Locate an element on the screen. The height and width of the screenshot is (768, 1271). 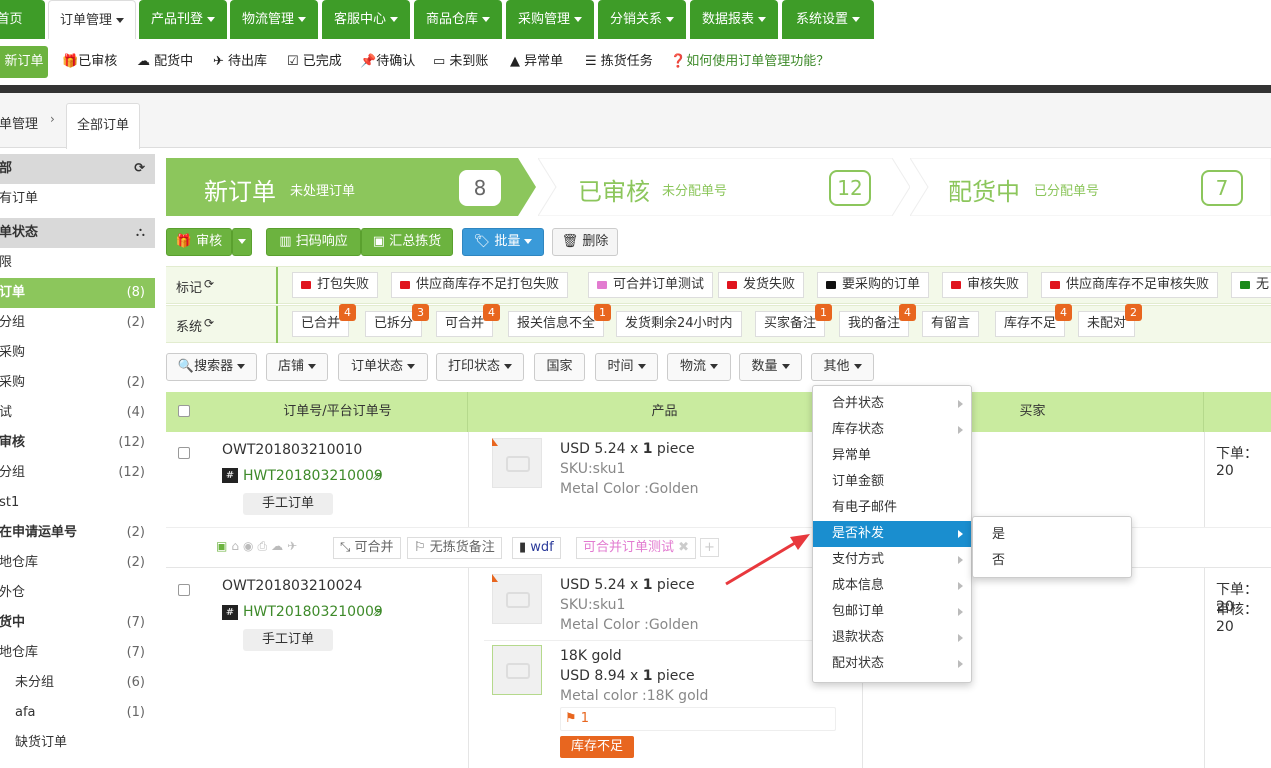
subnav-done: ☑ 已完成 is located at coordinates (314, 62).